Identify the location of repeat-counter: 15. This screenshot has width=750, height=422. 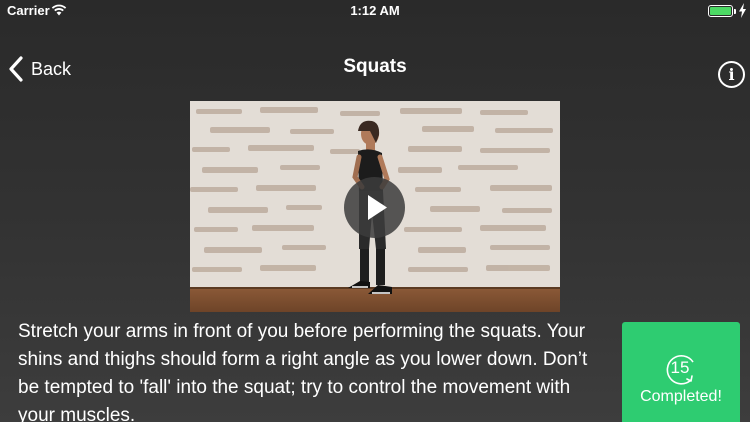
(681, 369).